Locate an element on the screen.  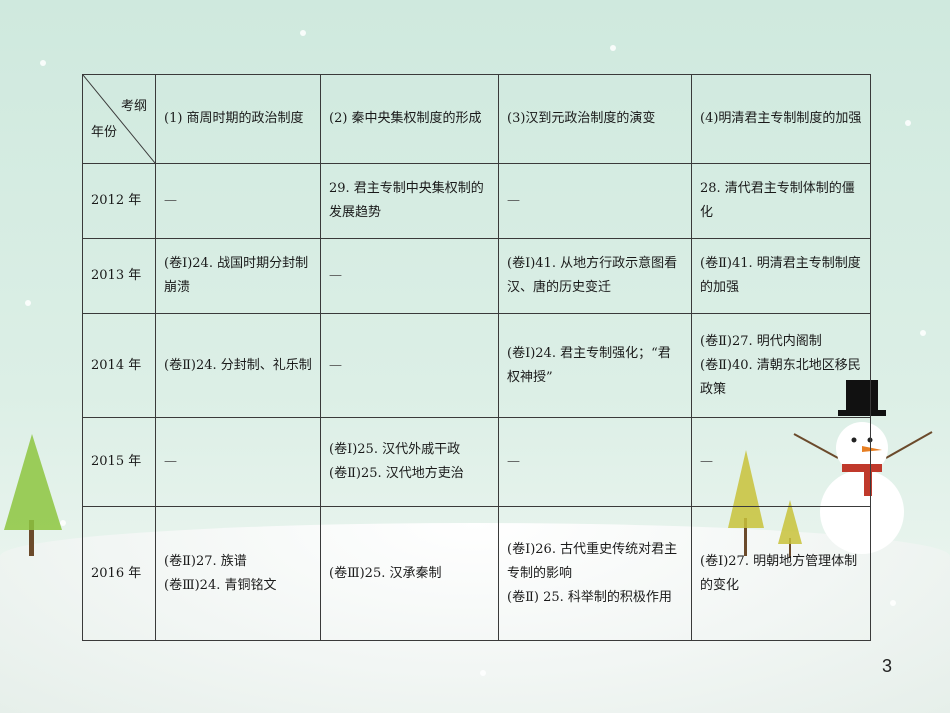
table-cell: (卷Ⅰ)25. 汉代外戚干政 (卷Ⅱ)25. 汉代地方吏治 is located at coordinates (409, 462).